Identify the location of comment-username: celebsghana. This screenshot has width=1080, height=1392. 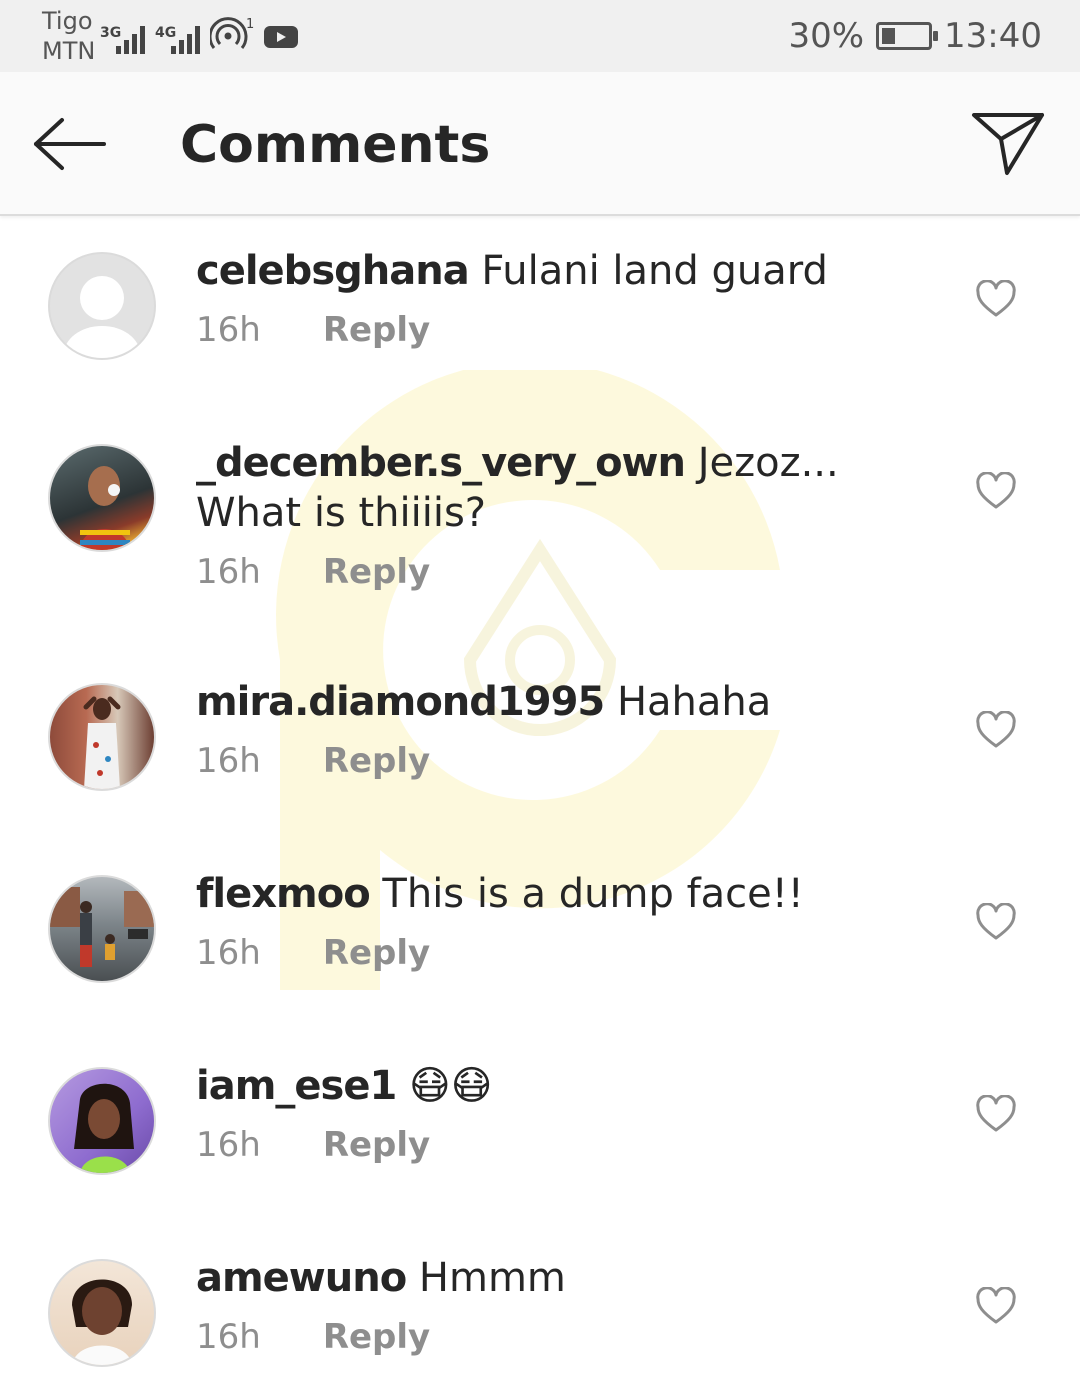
(333, 271).